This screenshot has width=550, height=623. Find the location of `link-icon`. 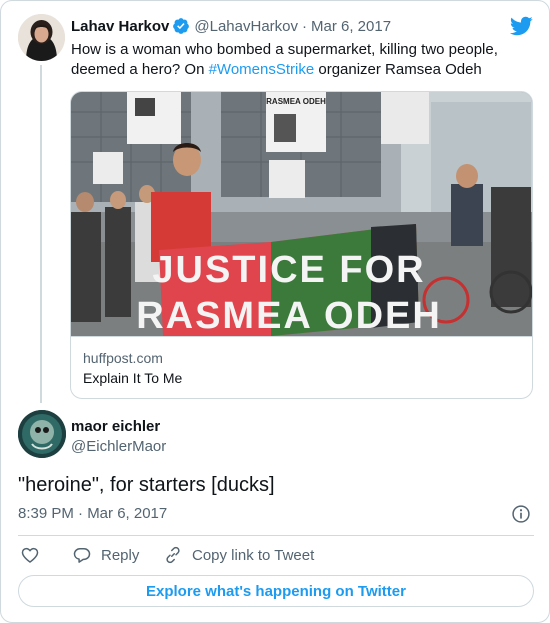

link-icon is located at coordinates (173, 555).